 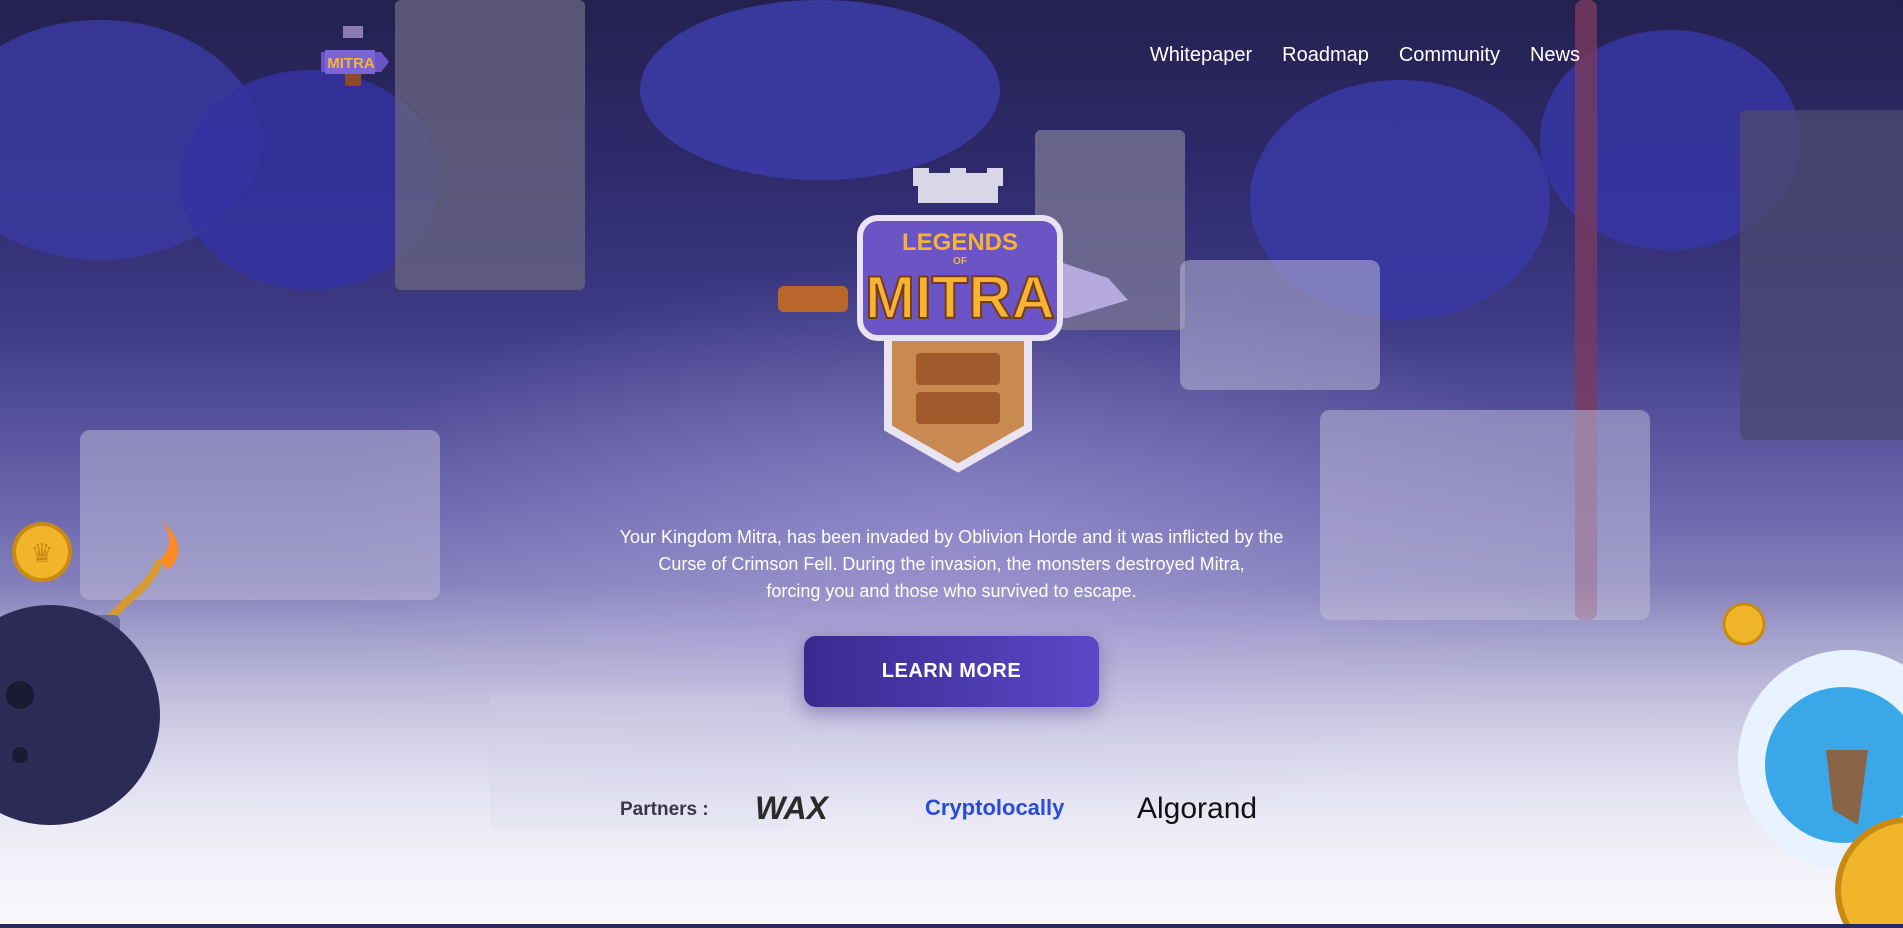 I want to click on cryptolocally-logo-text: Cryptolocally, so click(x=995, y=807).